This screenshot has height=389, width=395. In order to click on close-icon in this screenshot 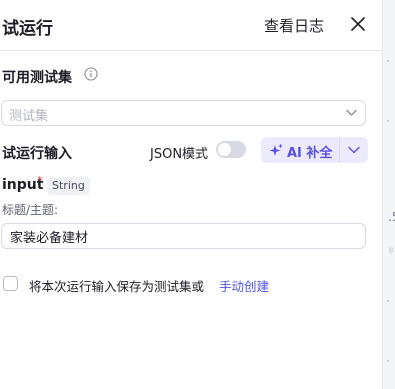, I will do `click(358, 24)`.